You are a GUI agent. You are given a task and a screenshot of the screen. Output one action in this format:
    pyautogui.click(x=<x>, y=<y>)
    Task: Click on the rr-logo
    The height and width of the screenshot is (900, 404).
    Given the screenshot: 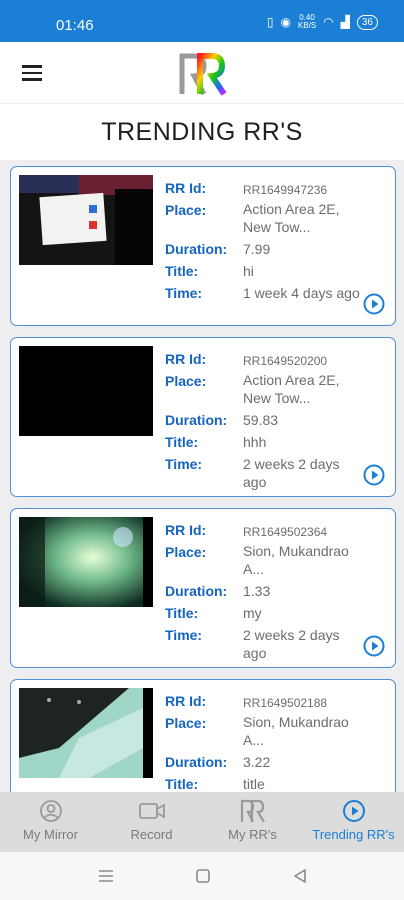 What is the action you would take?
    pyautogui.click(x=203, y=74)
    